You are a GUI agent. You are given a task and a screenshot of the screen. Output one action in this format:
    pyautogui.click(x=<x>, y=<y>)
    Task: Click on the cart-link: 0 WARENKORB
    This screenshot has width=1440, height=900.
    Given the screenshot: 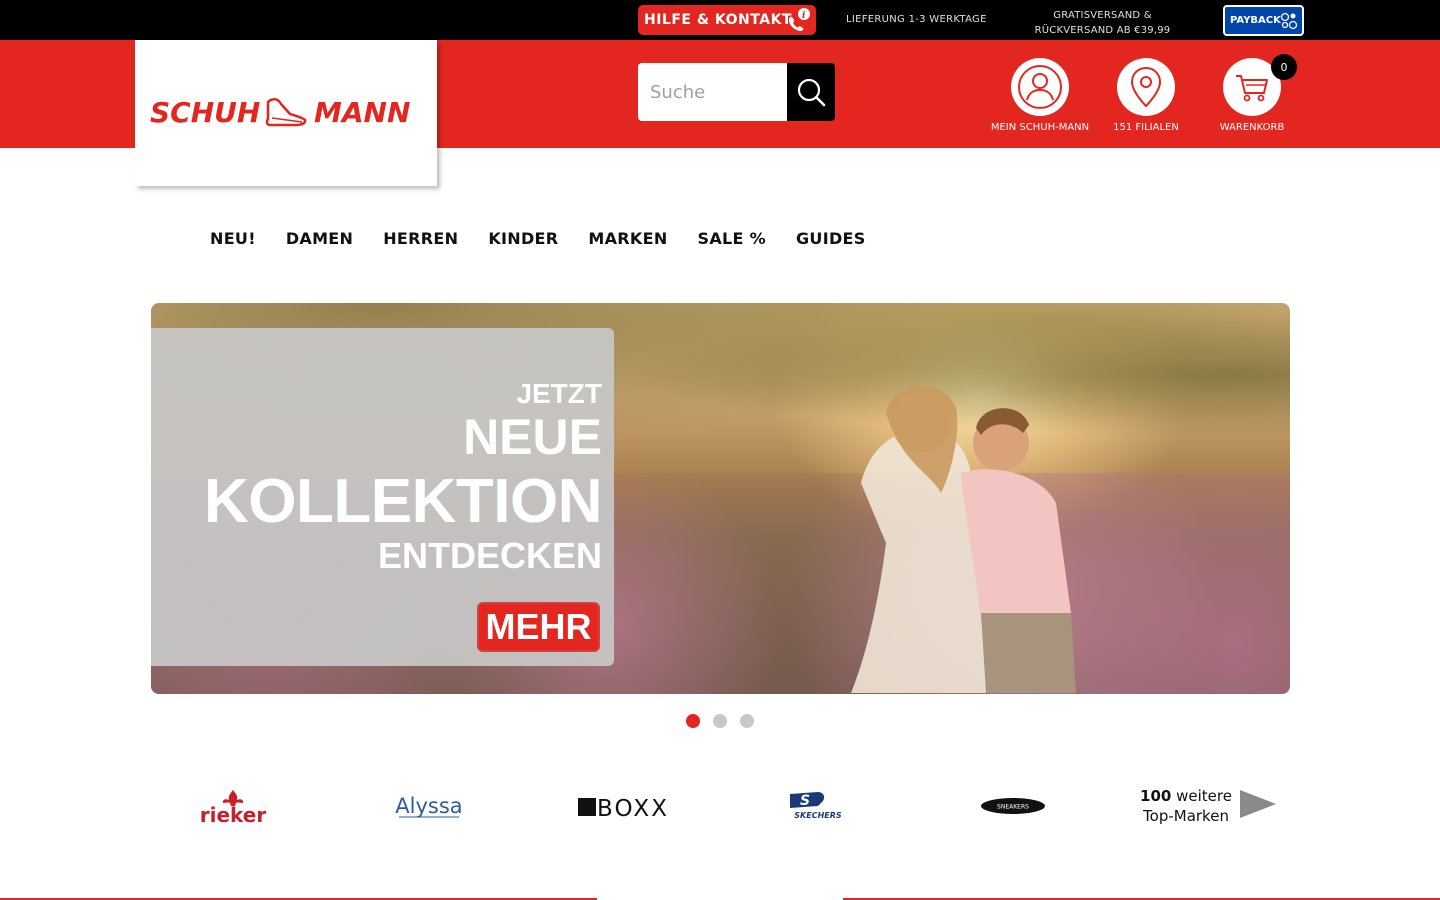 What is the action you would take?
    pyautogui.click(x=1257, y=93)
    